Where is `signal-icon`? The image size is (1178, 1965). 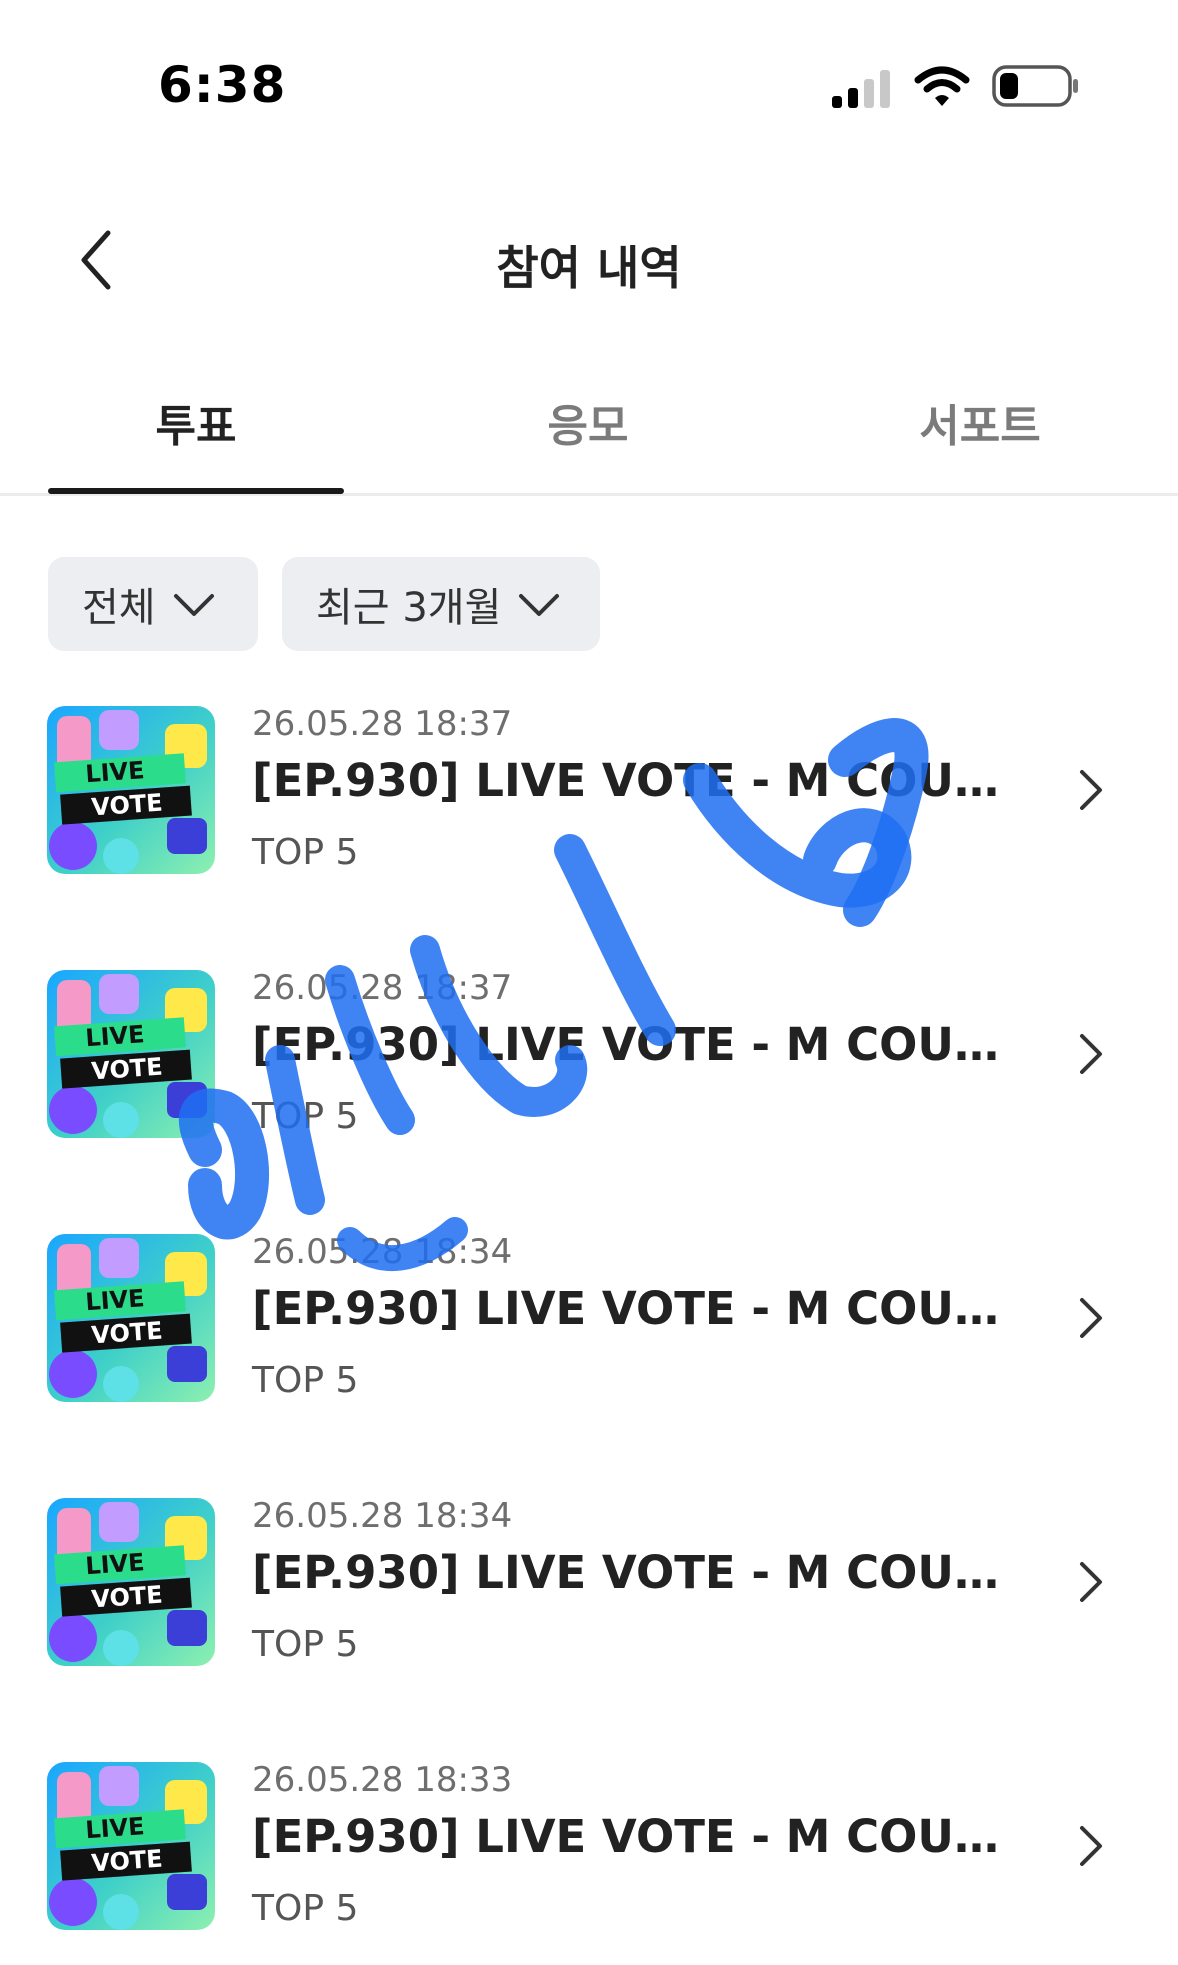 signal-icon is located at coordinates (861, 89).